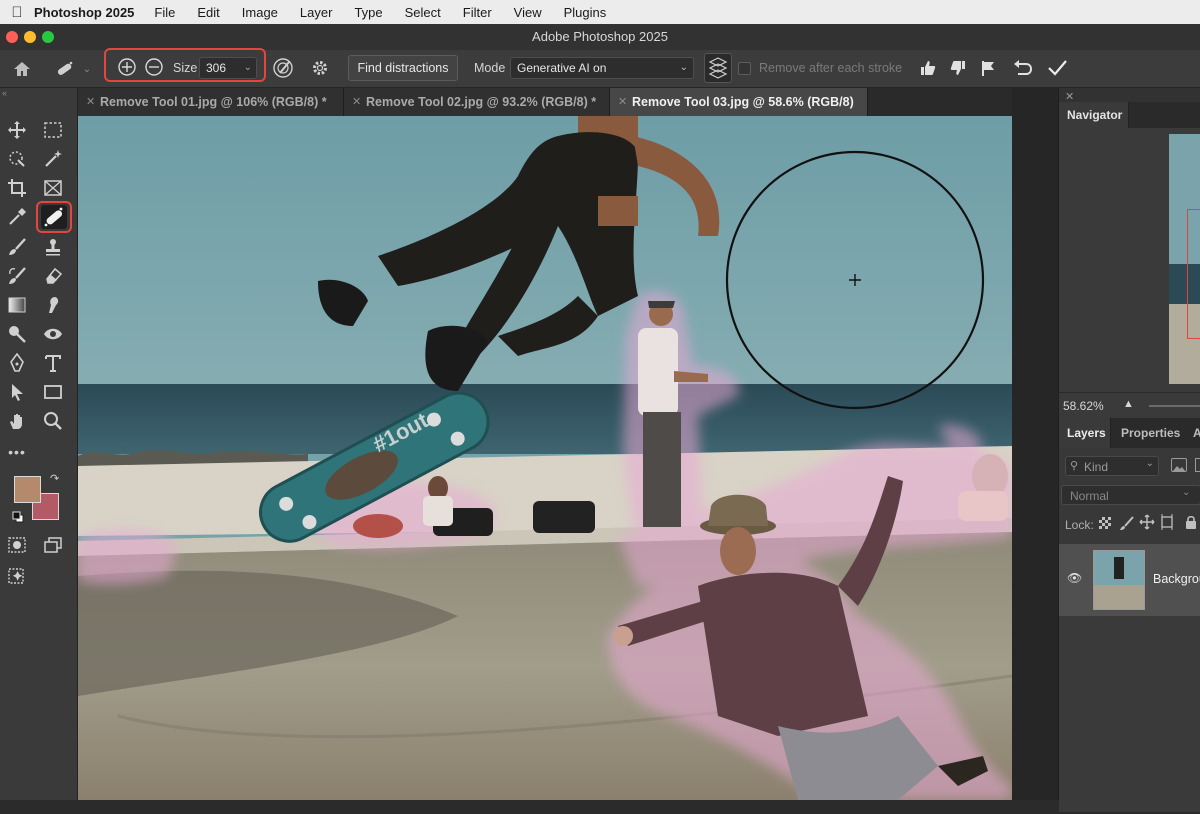 The width and height of the screenshot is (1200, 814). What do you see at coordinates (54, 217) in the screenshot?
I see `remove-tool-icon` at bounding box center [54, 217].